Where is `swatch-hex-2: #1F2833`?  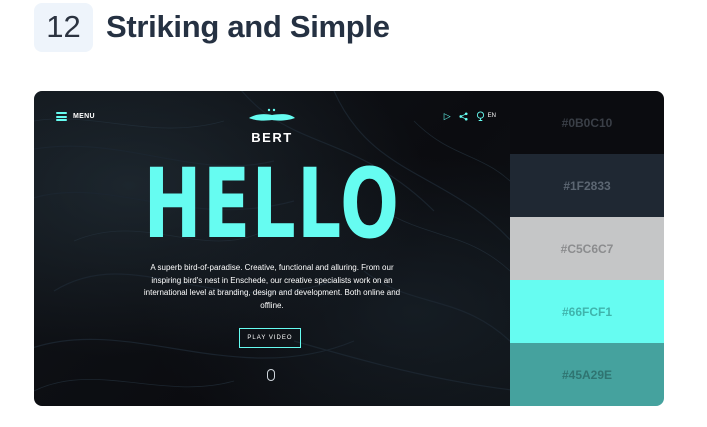 swatch-hex-2: #1F2833 is located at coordinates (587, 185).